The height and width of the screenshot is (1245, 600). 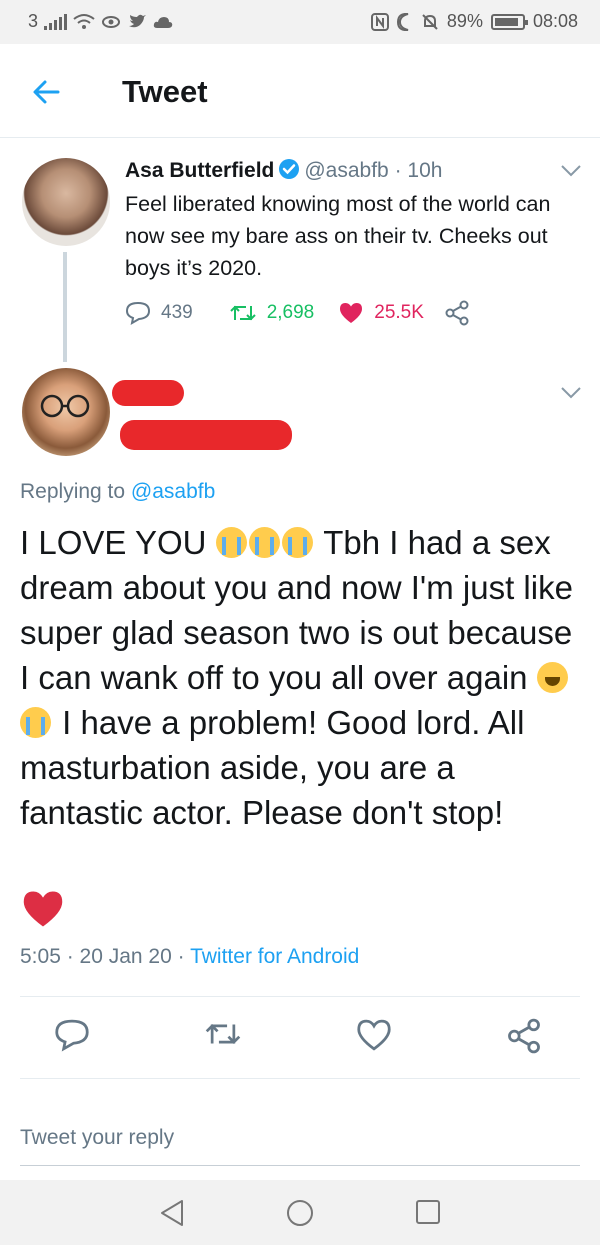 I want to click on nav-back-icon, so click(x=172, y=1213).